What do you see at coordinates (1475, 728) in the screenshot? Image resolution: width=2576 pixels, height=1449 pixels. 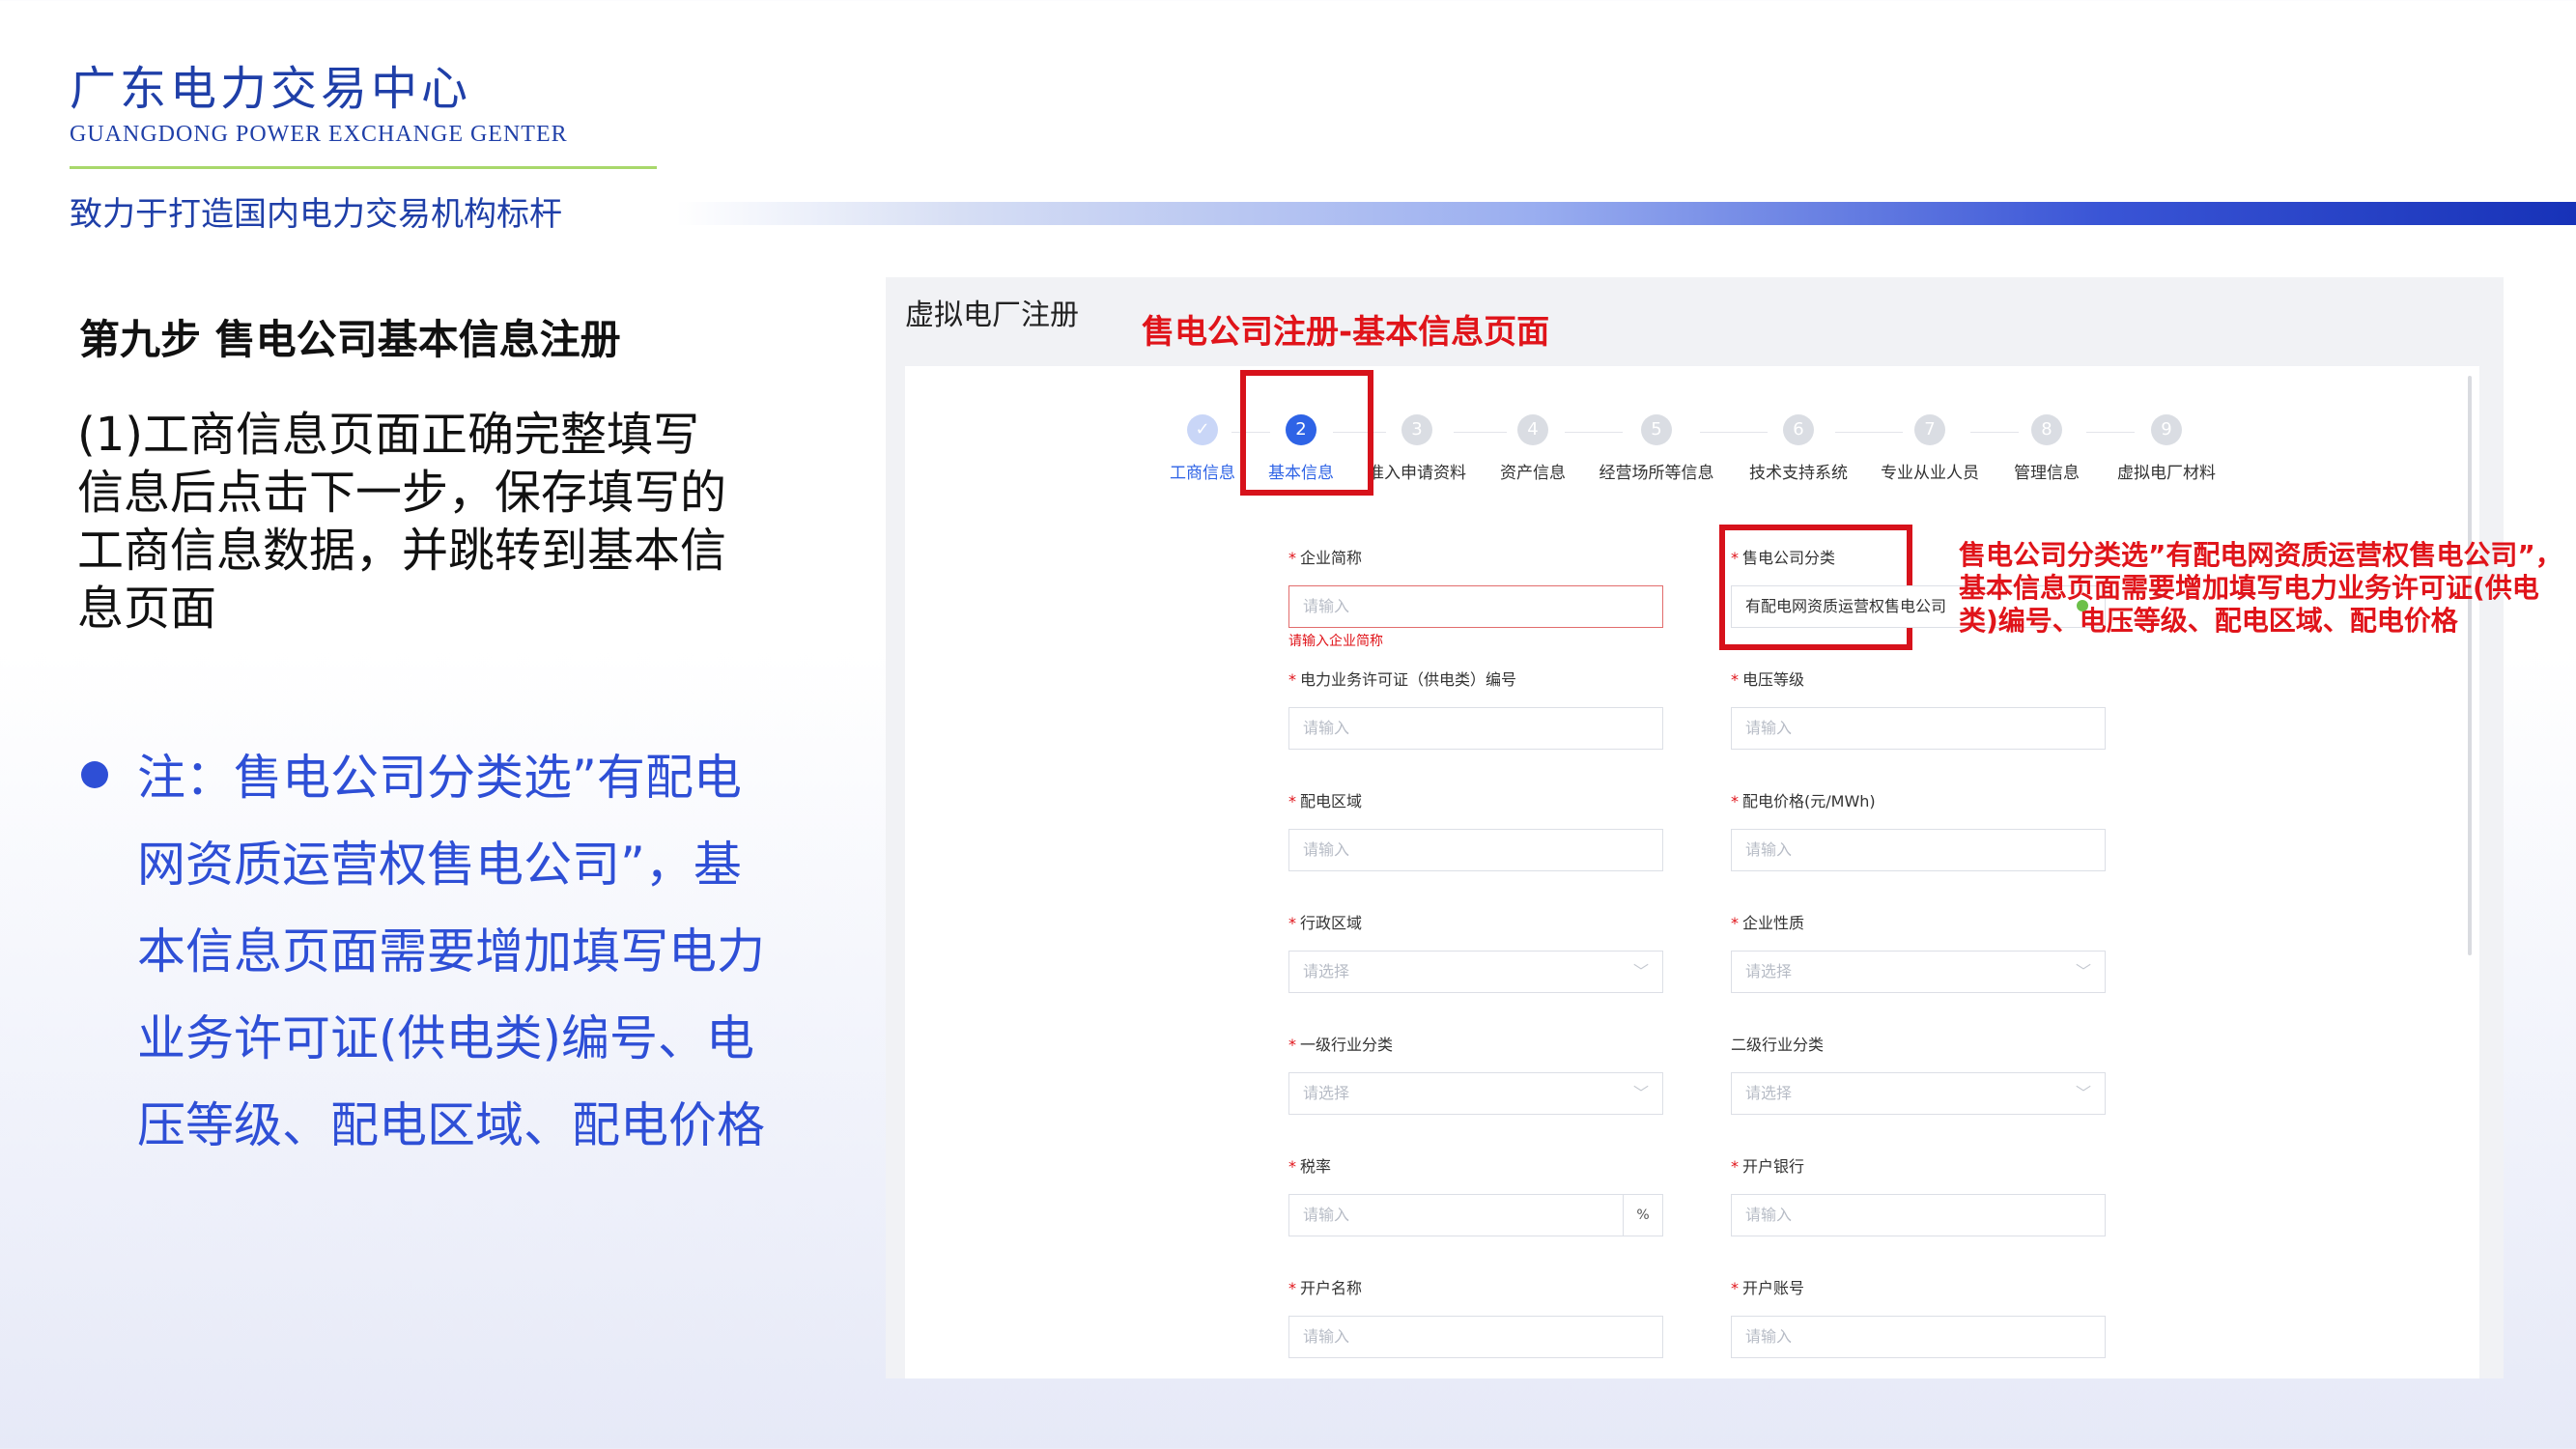 I see `license-no-input: 请输入` at bounding box center [1475, 728].